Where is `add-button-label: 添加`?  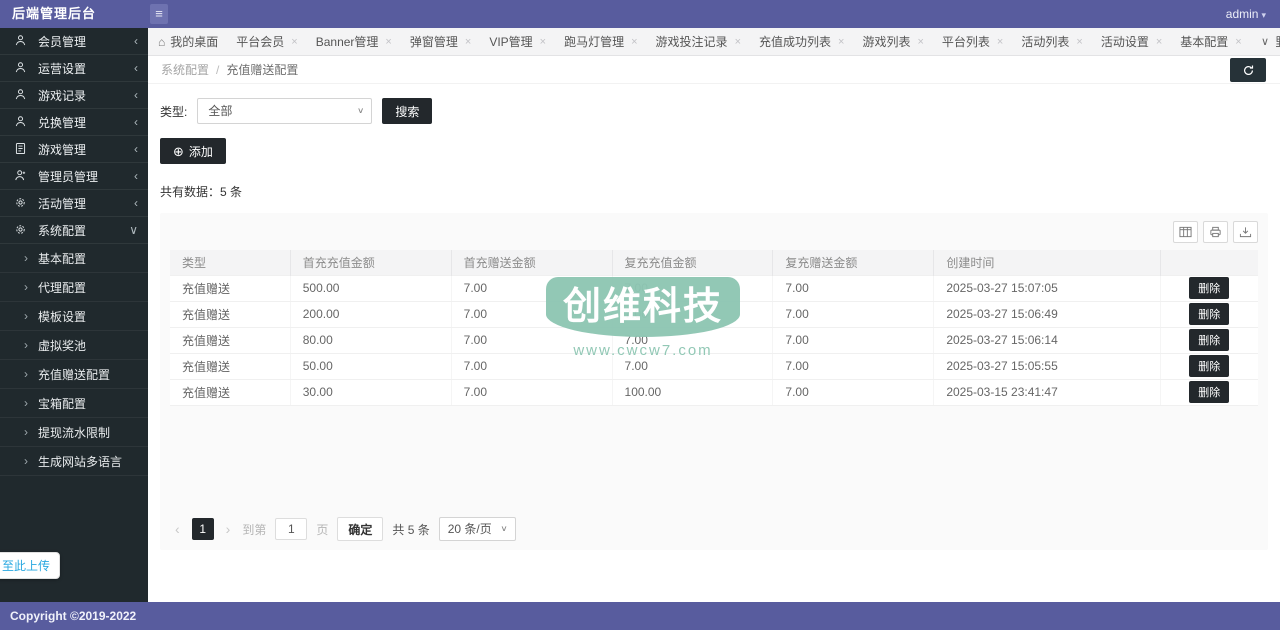 add-button-label: 添加 is located at coordinates (200, 151).